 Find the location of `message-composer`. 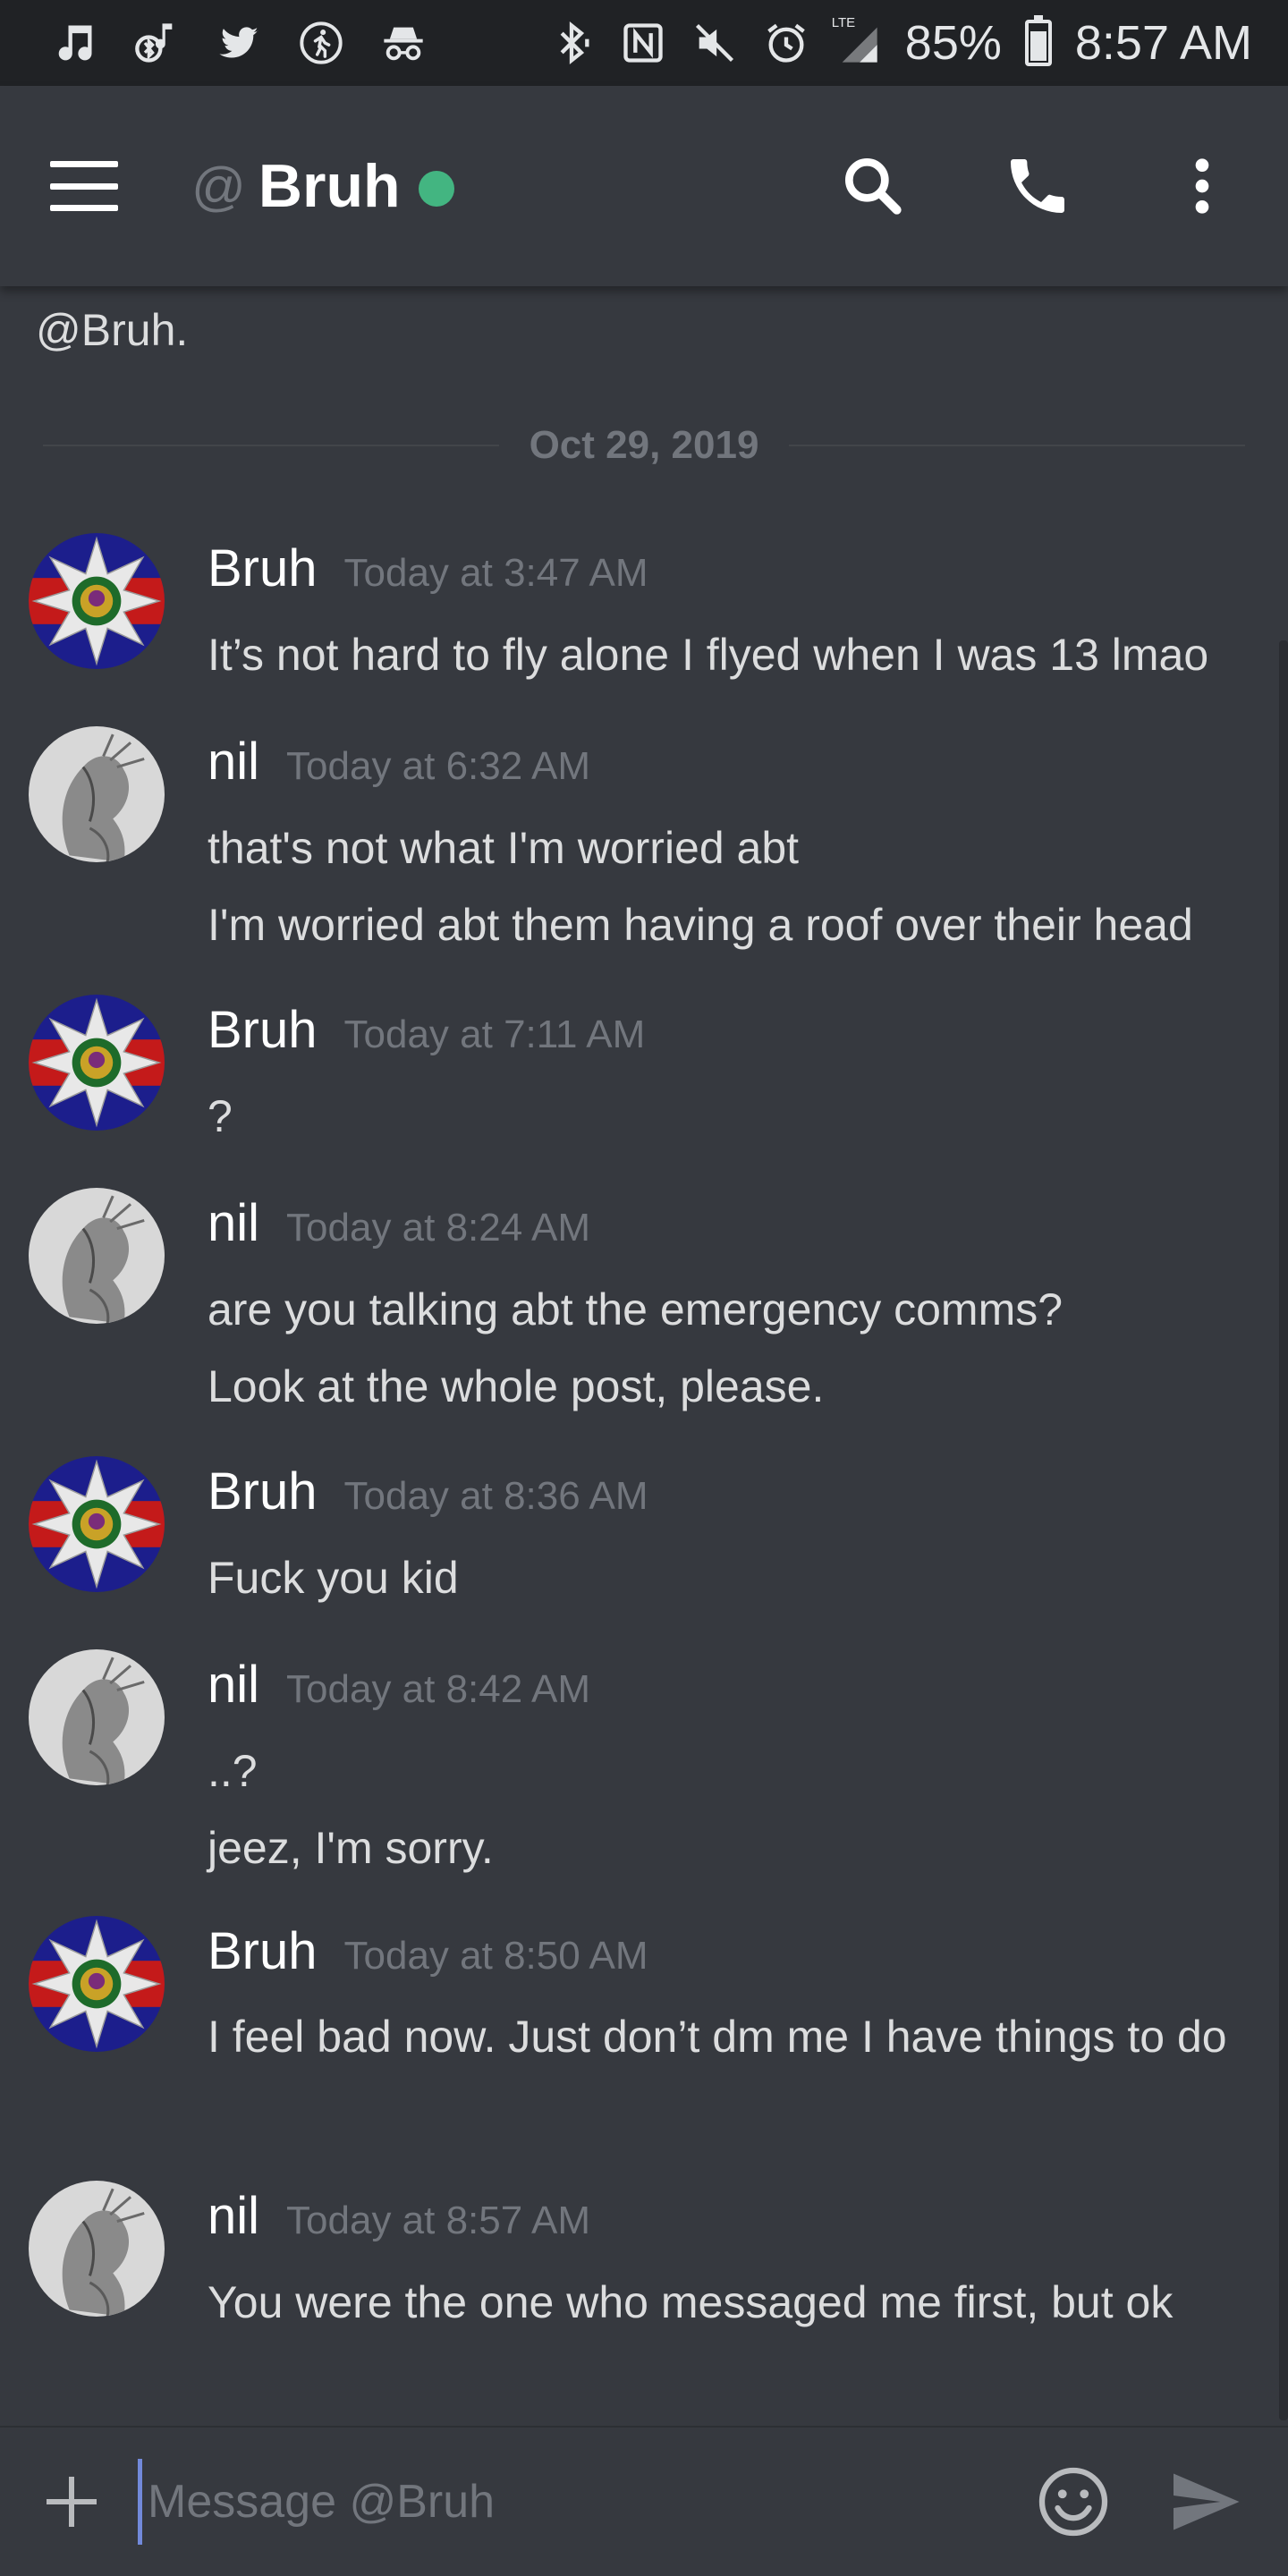

message-composer is located at coordinates (644, 2501).